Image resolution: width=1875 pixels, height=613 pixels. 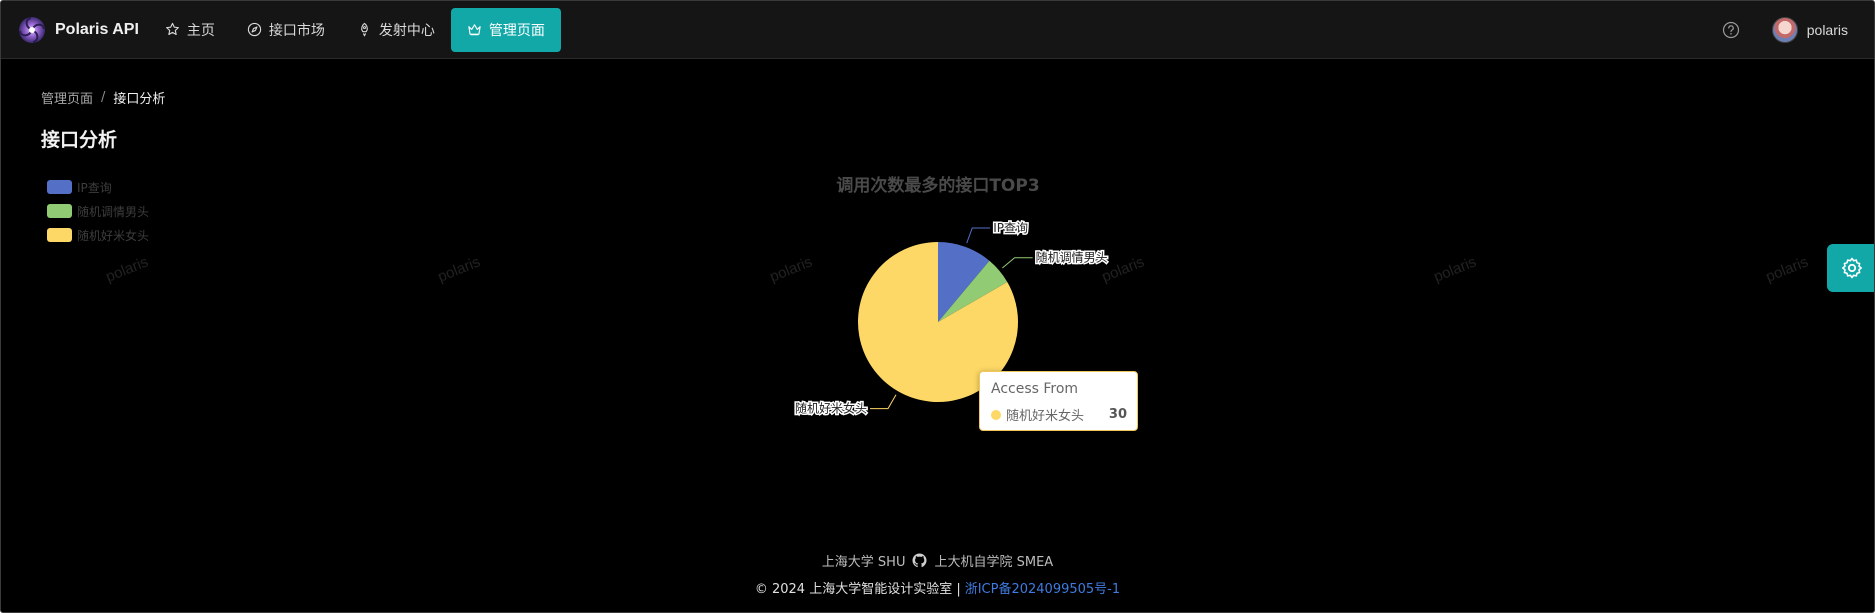 I want to click on github-icon, so click(x=920, y=560).